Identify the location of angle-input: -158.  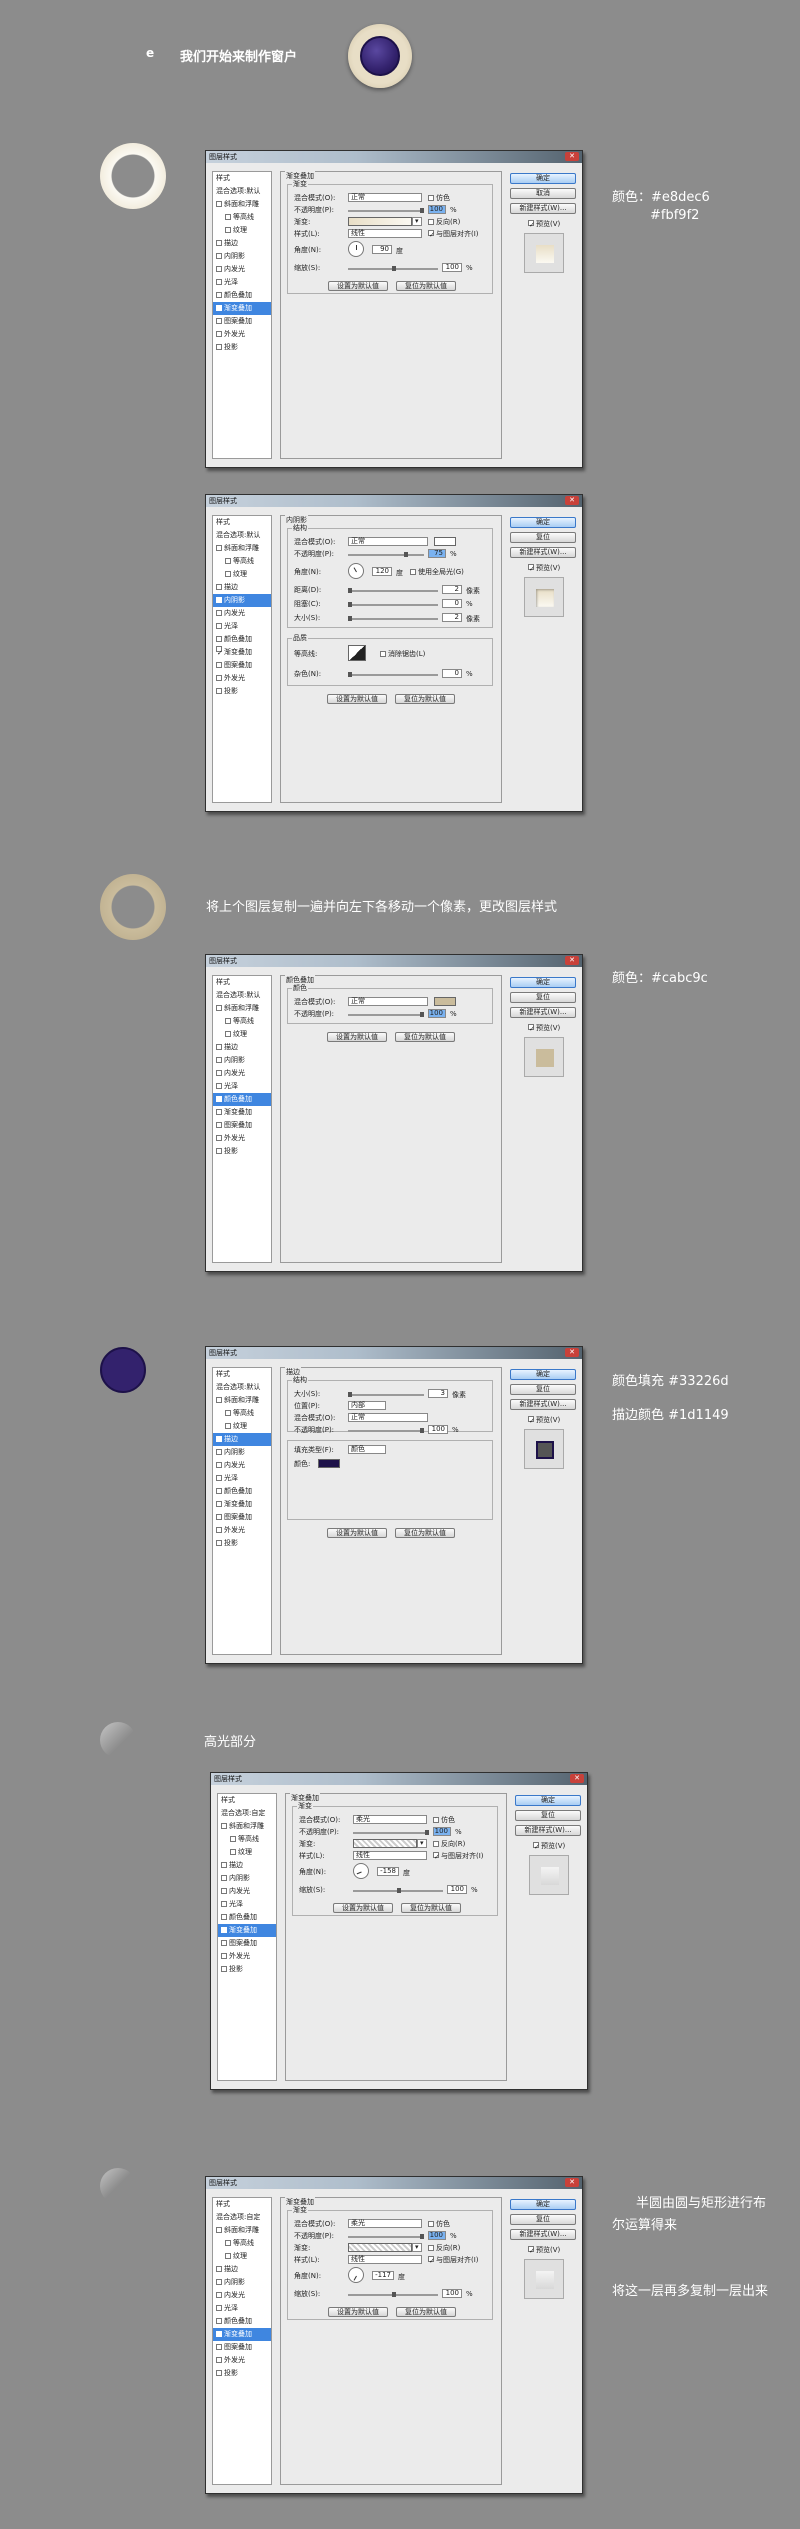
(388, 1871).